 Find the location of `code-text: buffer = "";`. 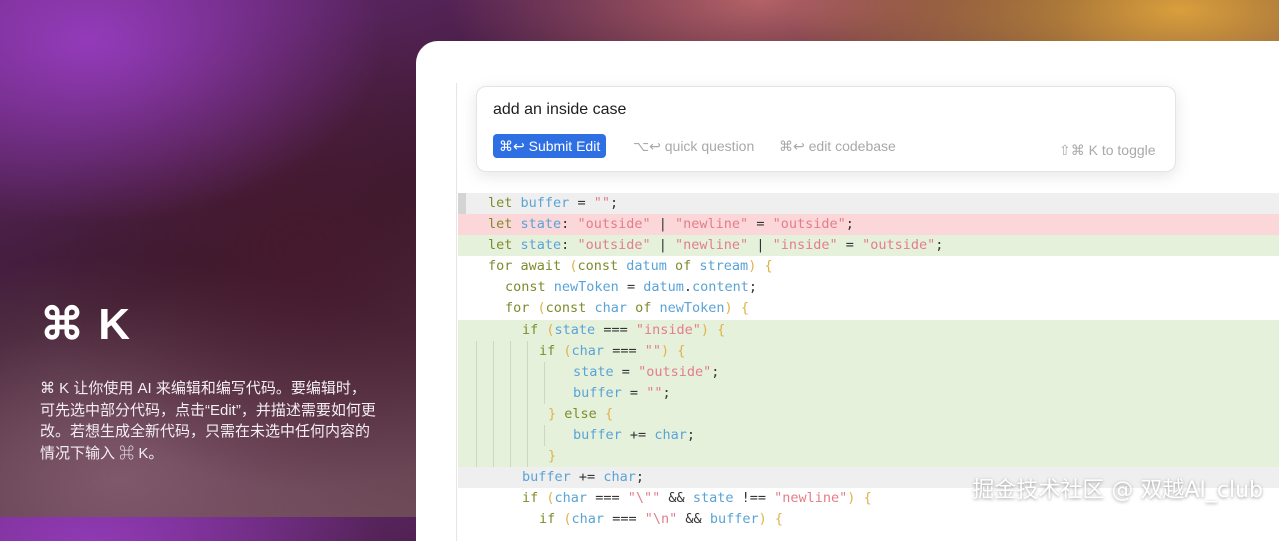

code-text: buffer = ""; is located at coordinates (622, 392).